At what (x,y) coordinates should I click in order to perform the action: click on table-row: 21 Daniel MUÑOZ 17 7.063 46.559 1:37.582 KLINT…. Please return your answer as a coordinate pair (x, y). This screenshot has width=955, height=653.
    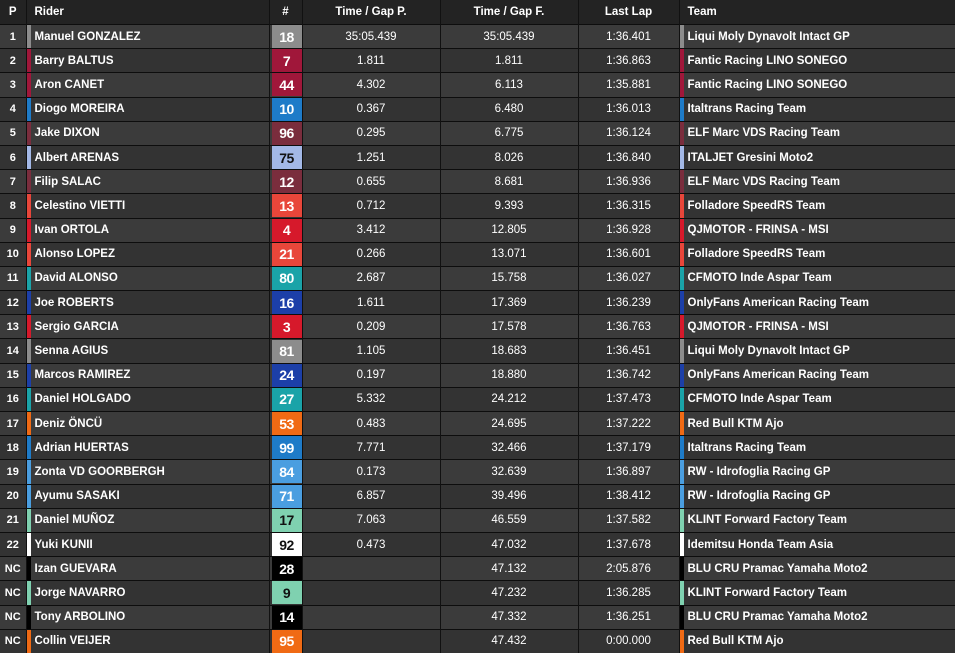
    Looking at the image, I should click on (477, 520).